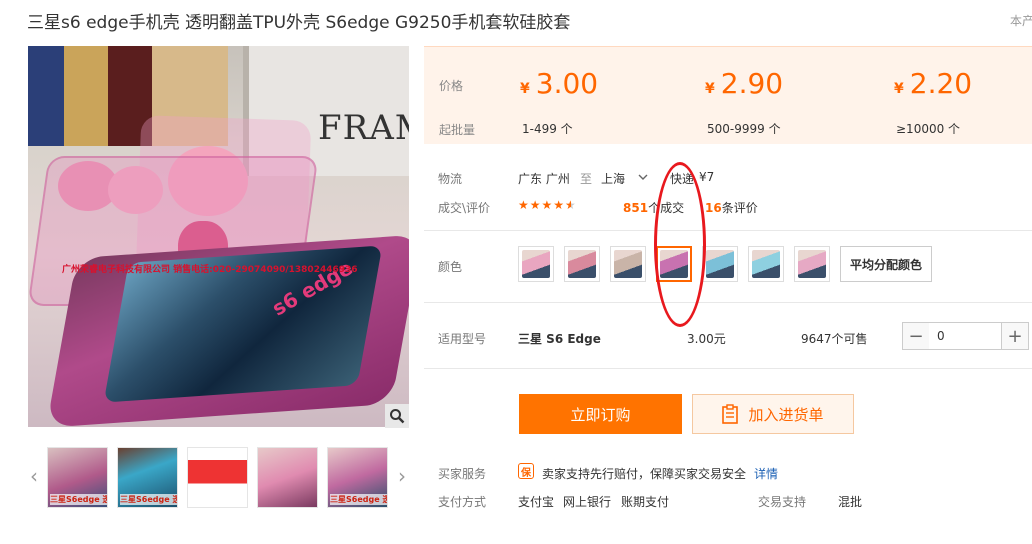  Describe the element at coordinates (643, 177) in the screenshot. I see `chevron-down-icon` at that location.